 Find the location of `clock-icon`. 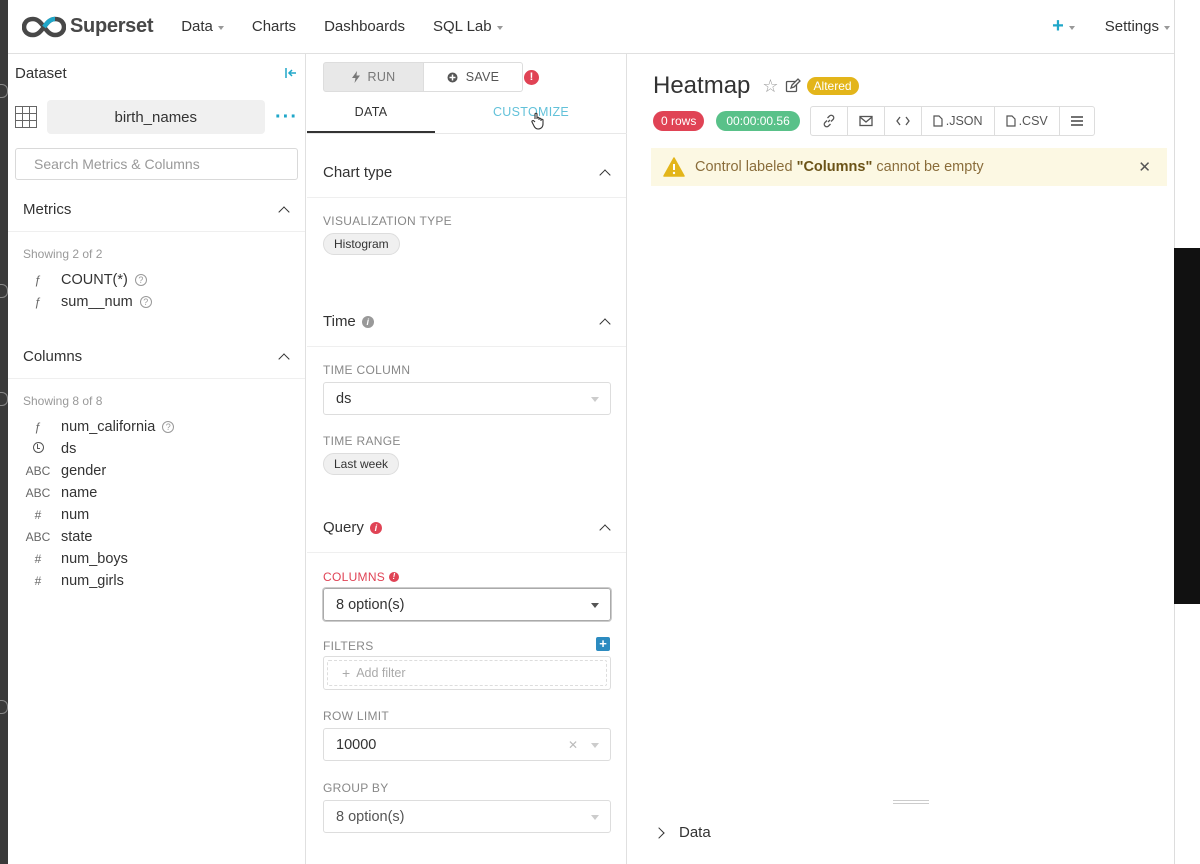

clock-icon is located at coordinates (38, 449).